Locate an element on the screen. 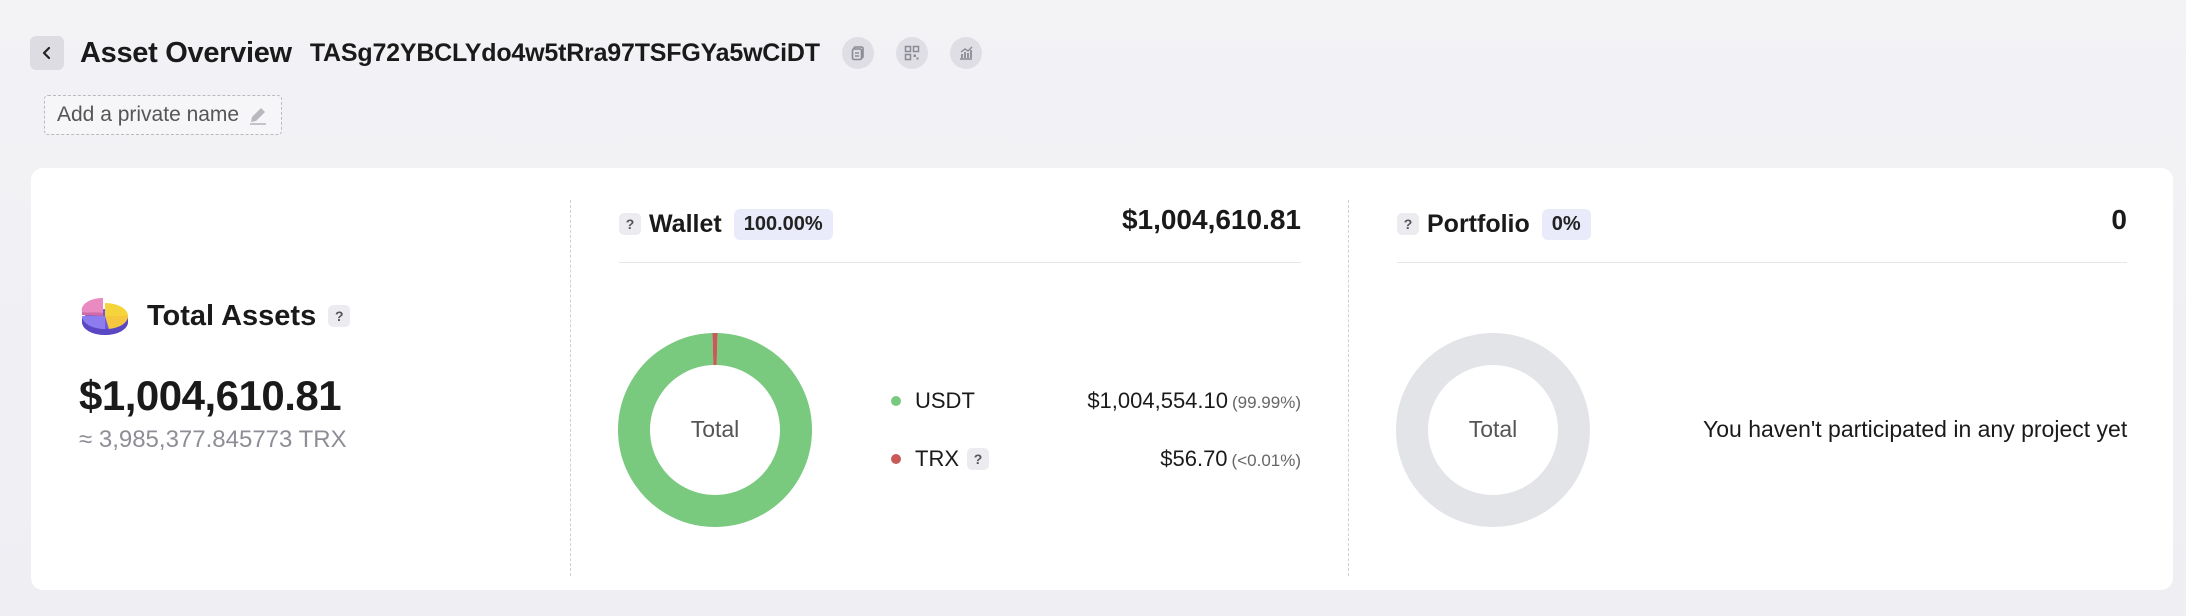  legend-item-trx: TRX ? $56.70 (<0.01%) is located at coordinates (1096, 459).